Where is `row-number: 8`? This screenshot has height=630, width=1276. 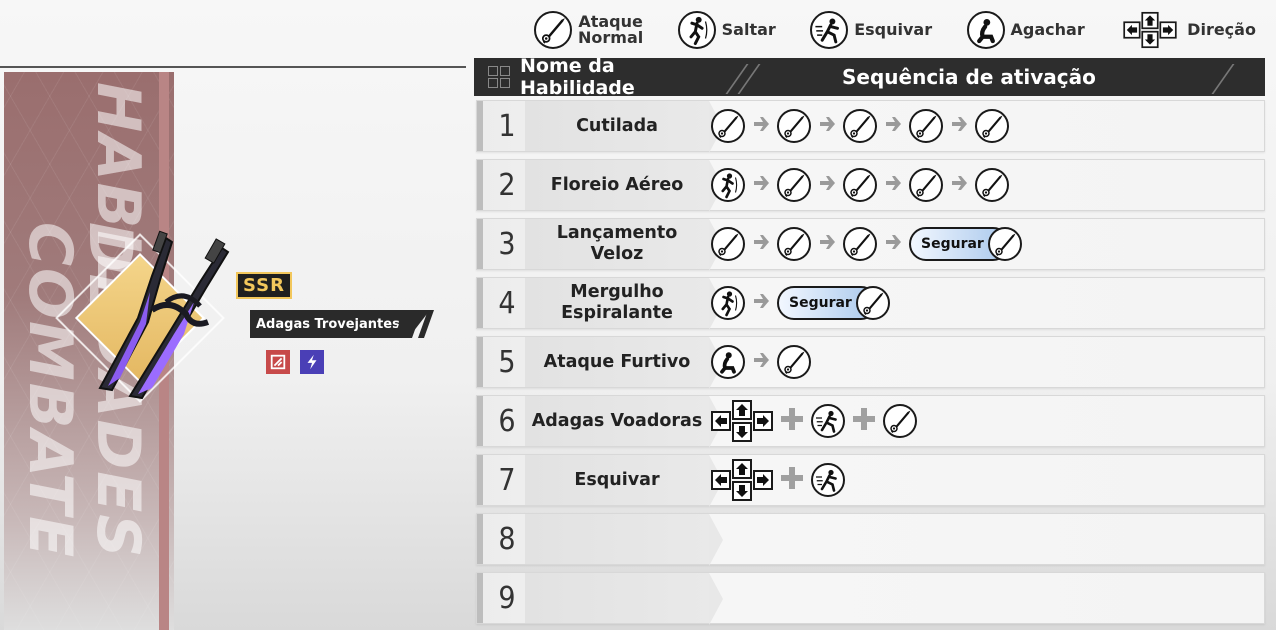
row-number: 8 is located at coordinates (507, 539).